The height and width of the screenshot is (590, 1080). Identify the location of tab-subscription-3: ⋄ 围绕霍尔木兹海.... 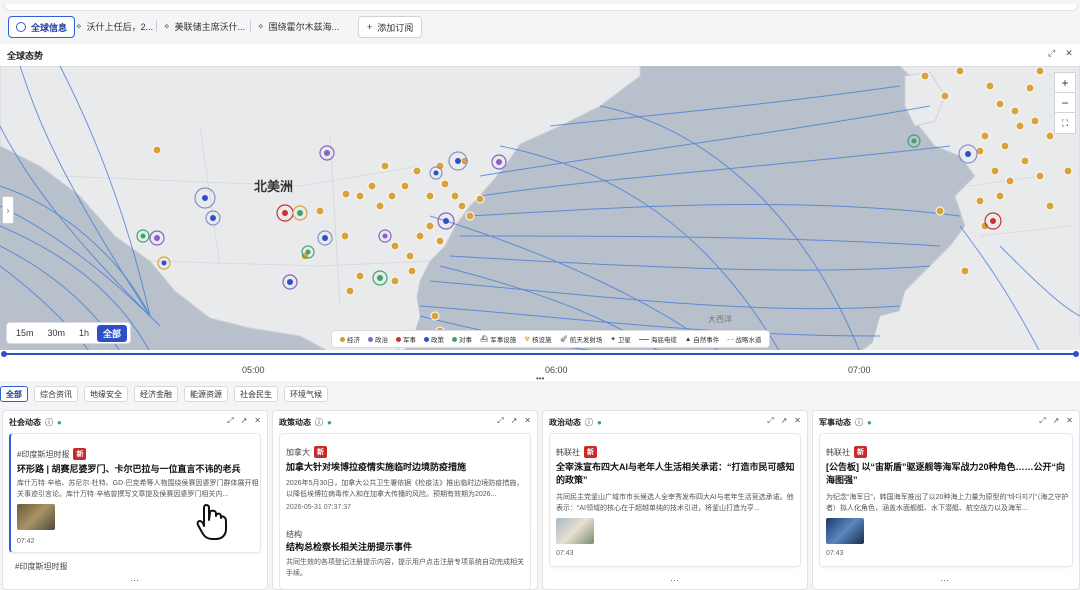
(298, 26).